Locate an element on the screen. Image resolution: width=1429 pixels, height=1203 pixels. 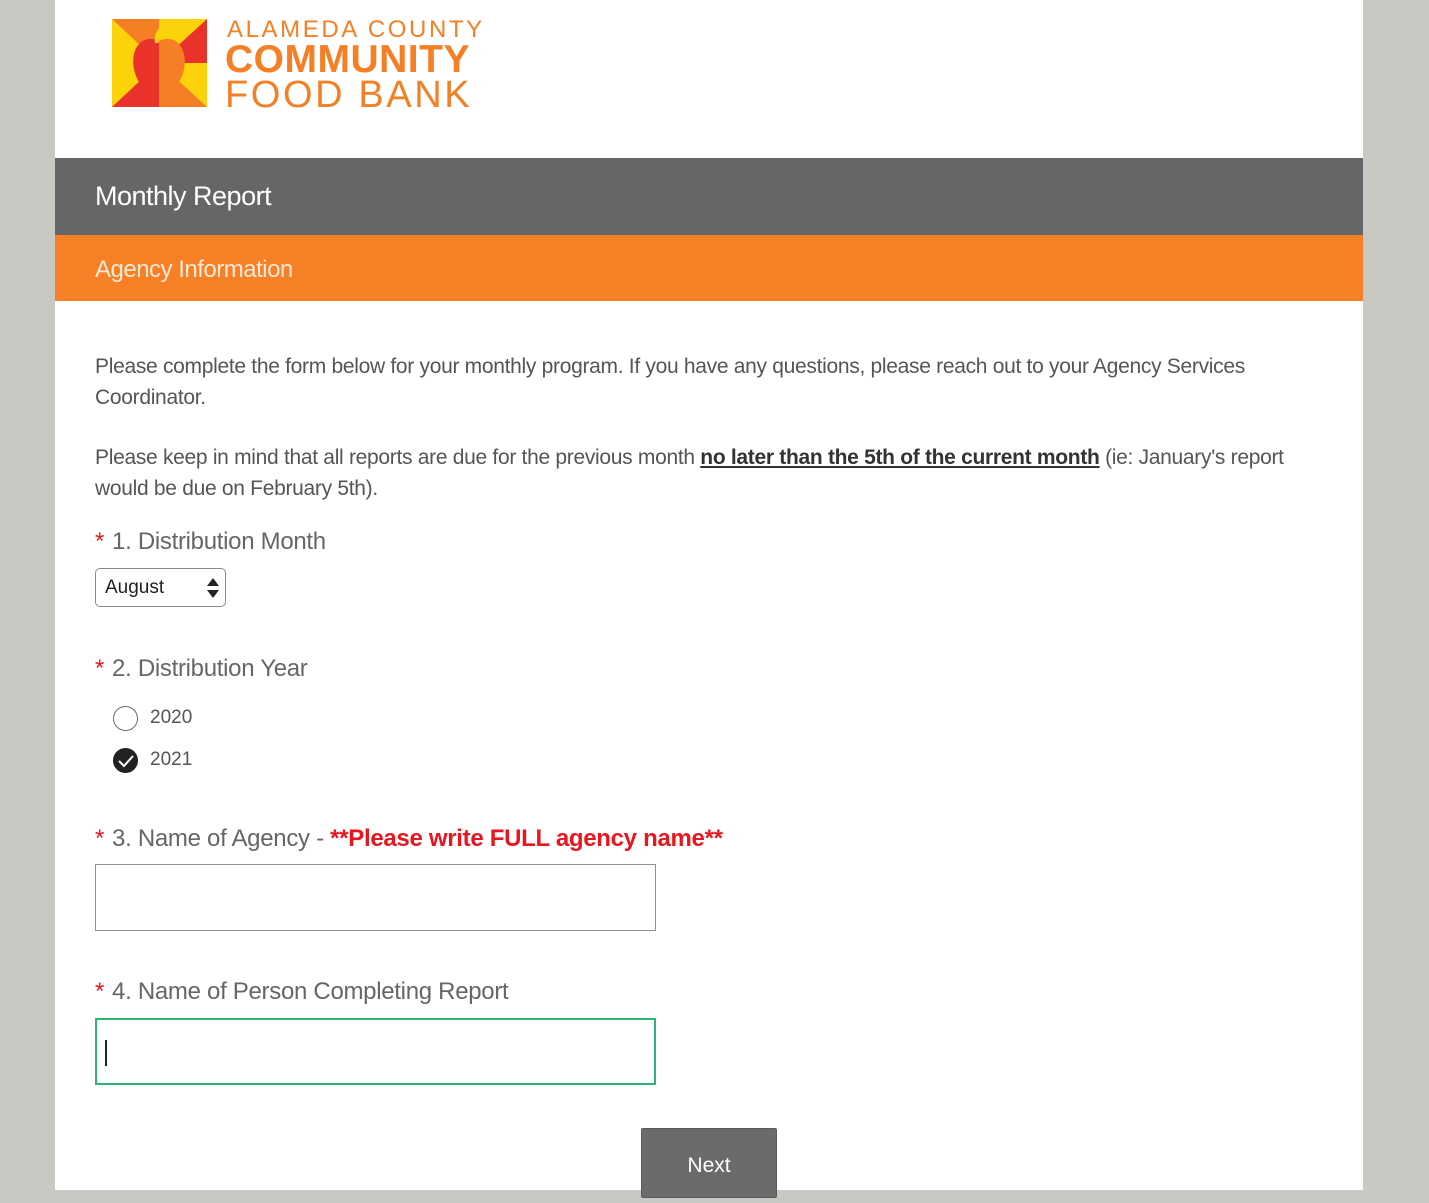
question-distribution-month: * 1. Distribution Month is located at coordinates (210, 542).